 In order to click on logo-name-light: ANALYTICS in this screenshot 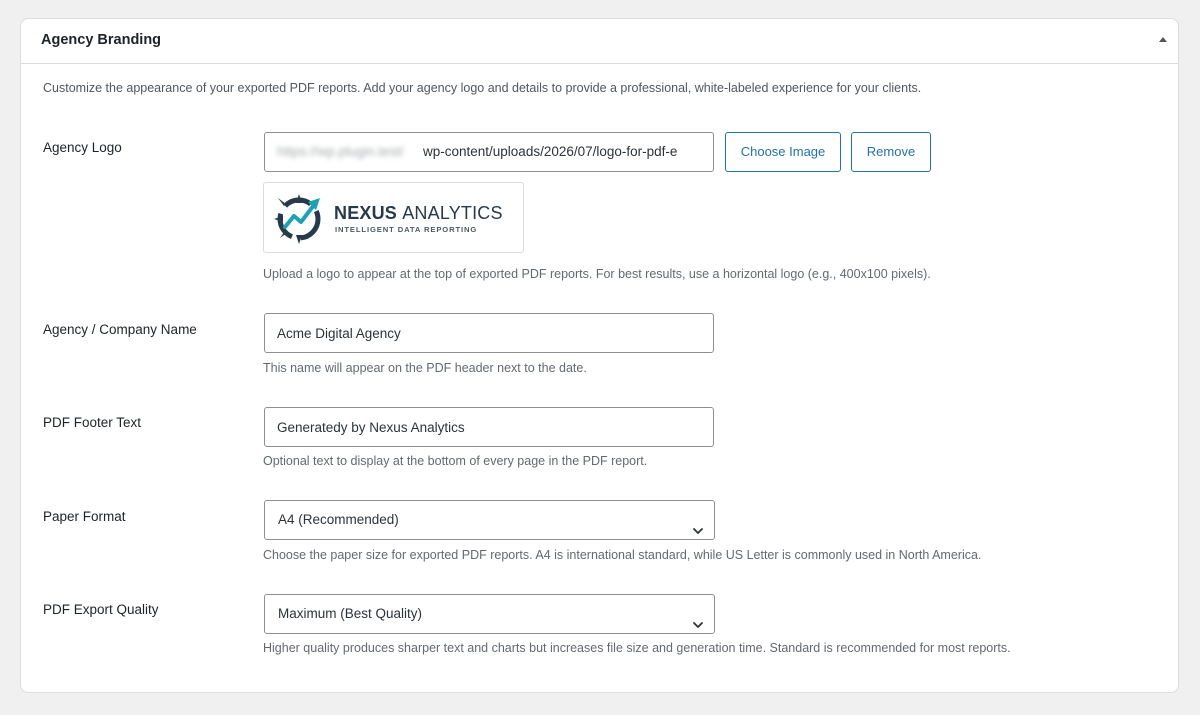, I will do `click(452, 213)`.